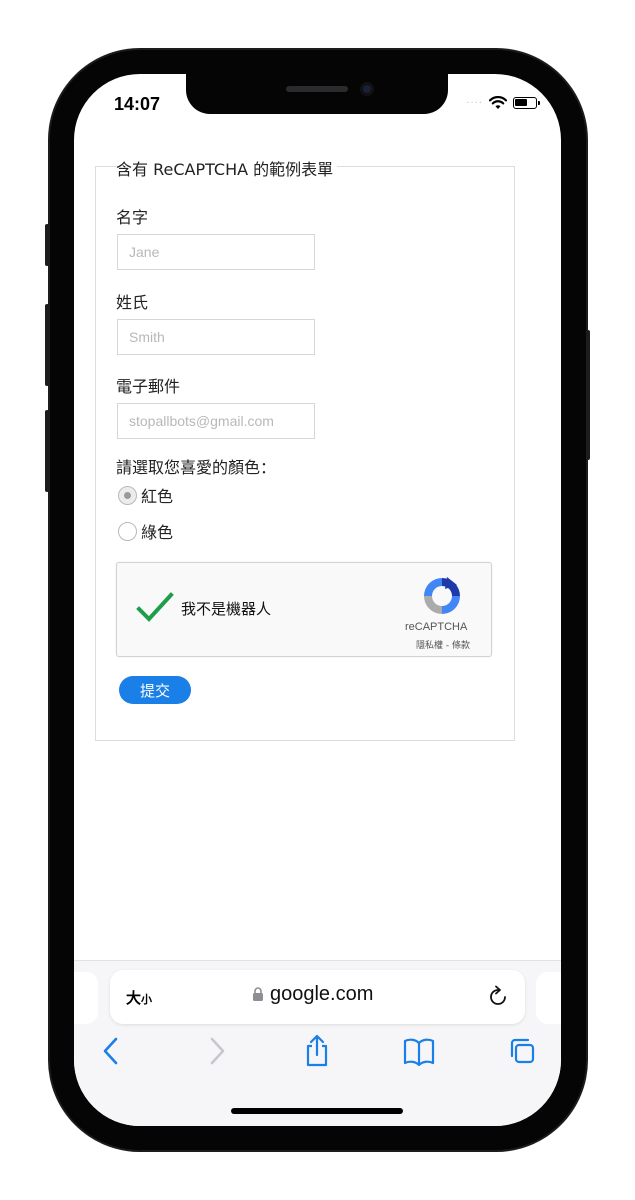 This screenshot has height=1200, width=635. I want to click on recaptcha-terms-link: 隱私權 - 條款, so click(443, 644).